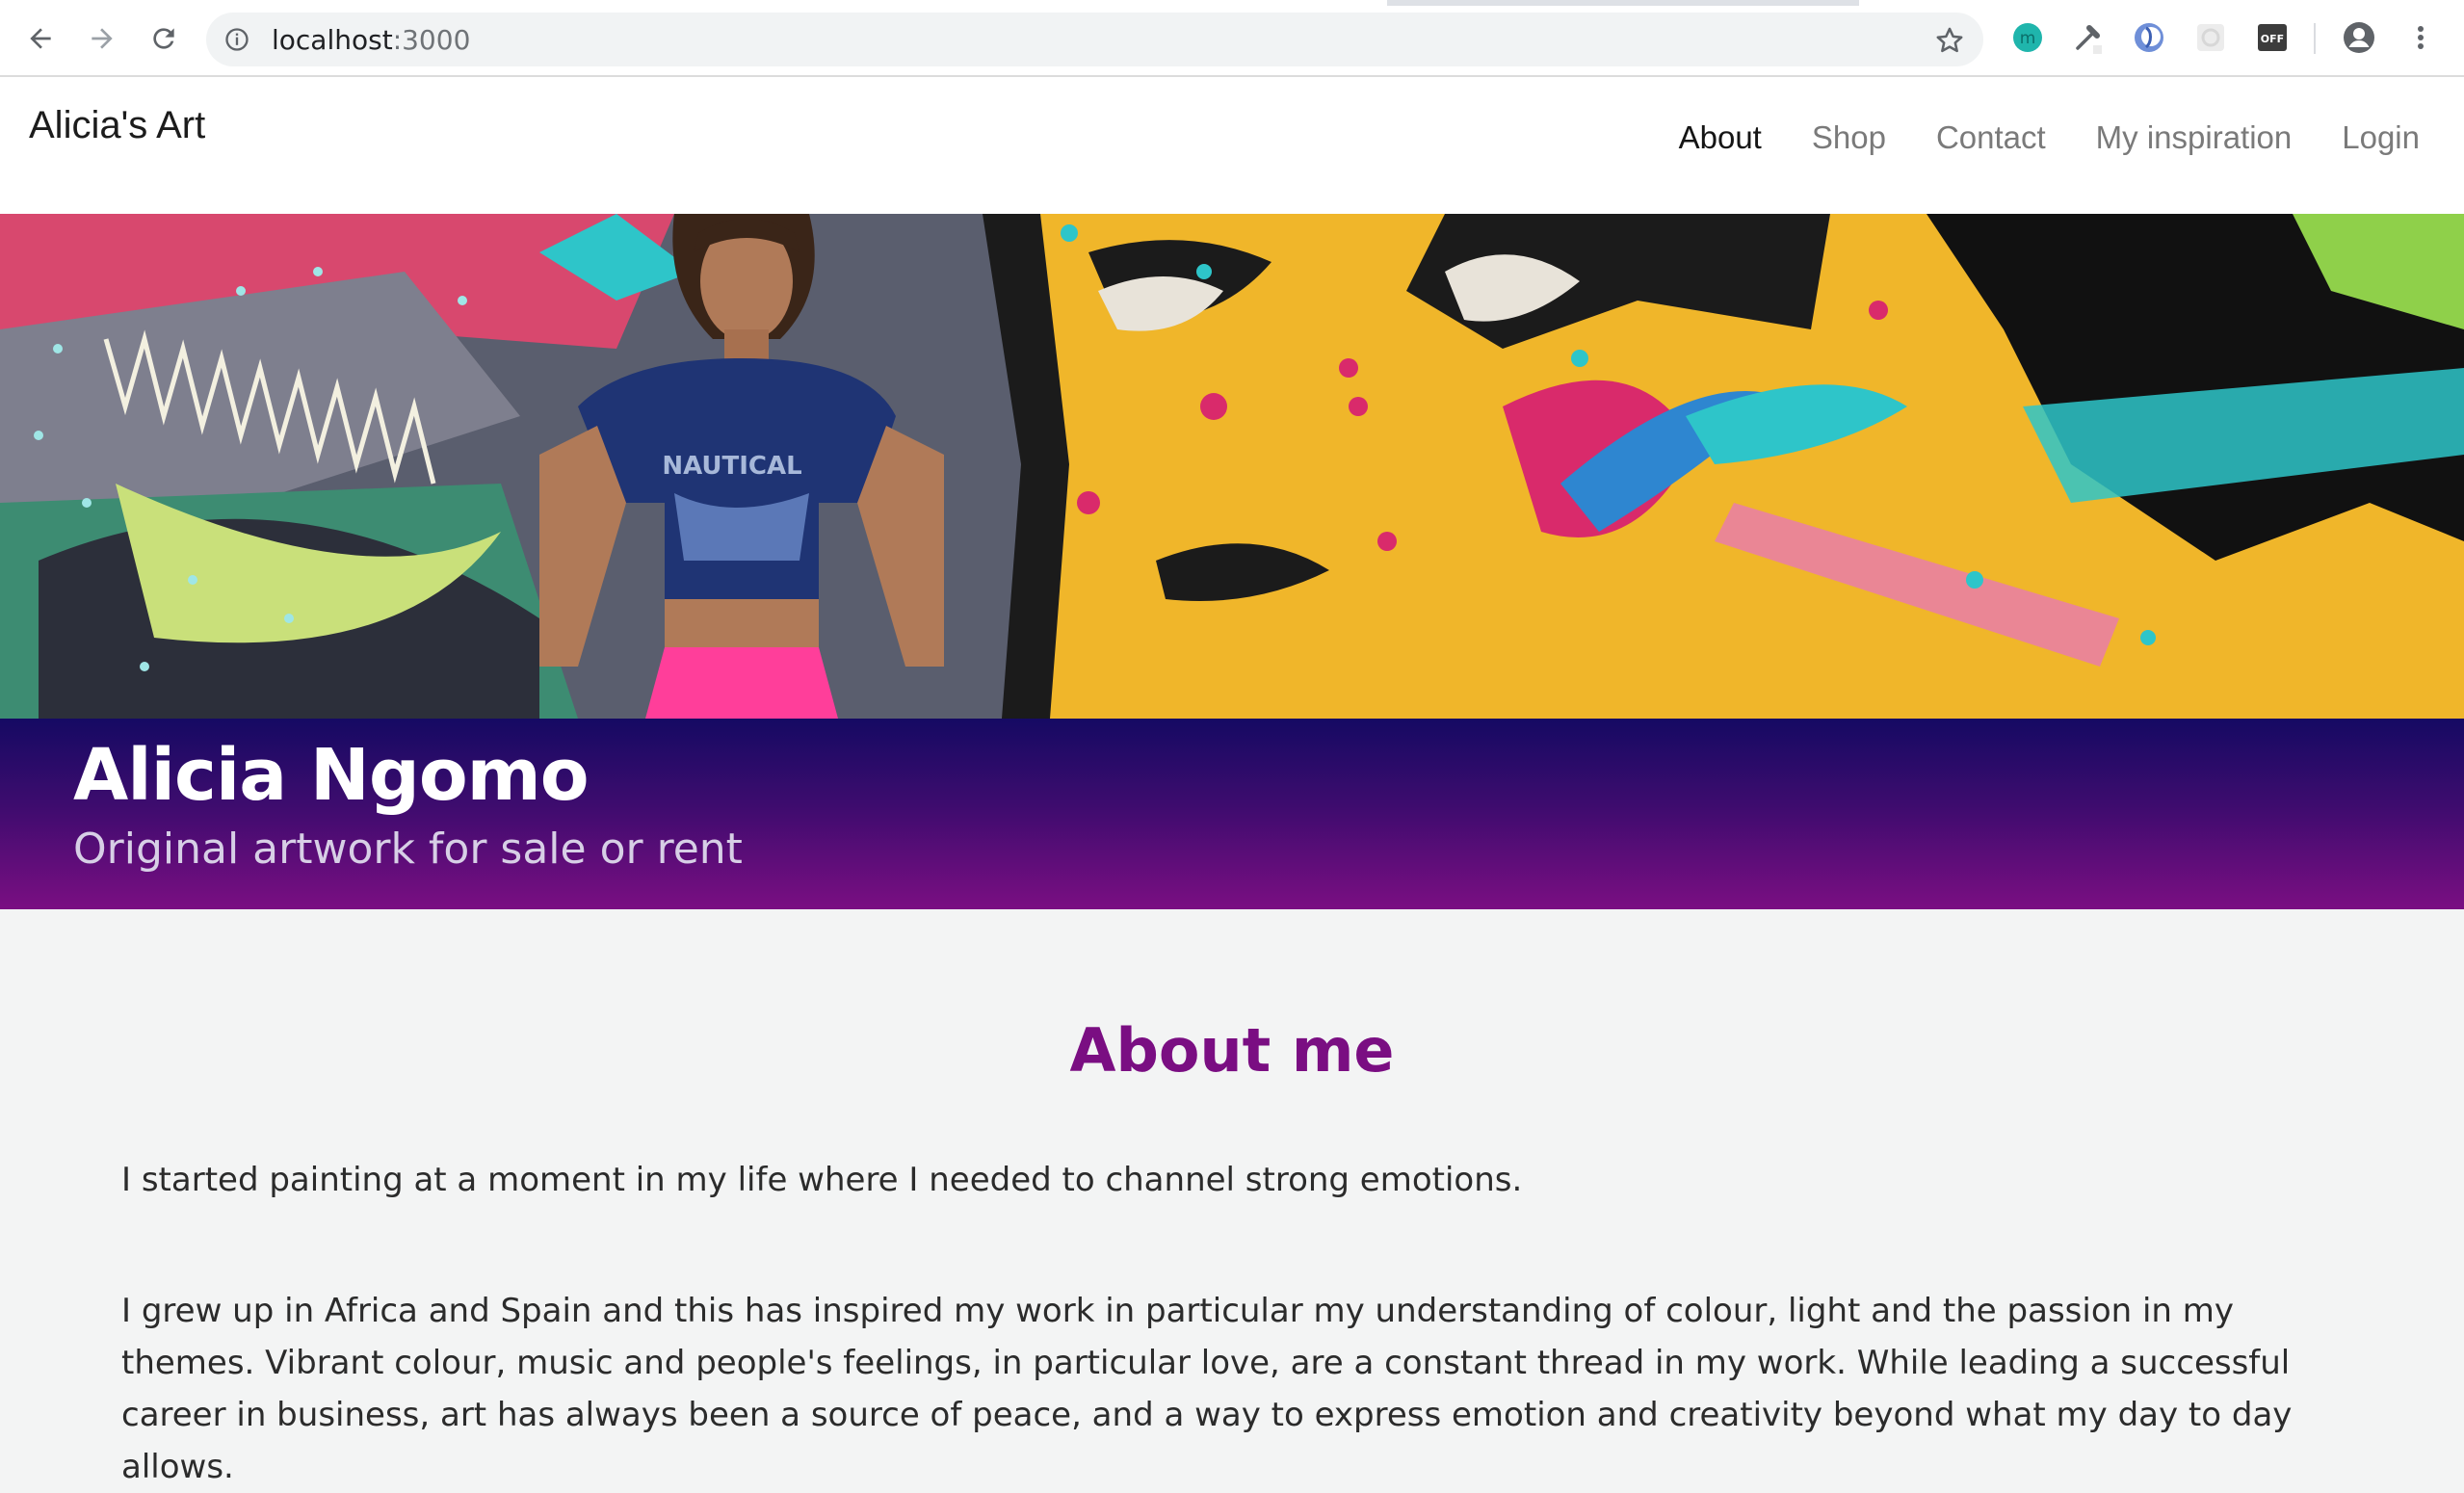 The width and height of the screenshot is (2464, 1493). What do you see at coordinates (1849, 138) in the screenshot?
I see `nav-link-shop: Shop` at bounding box center [1849, 138].